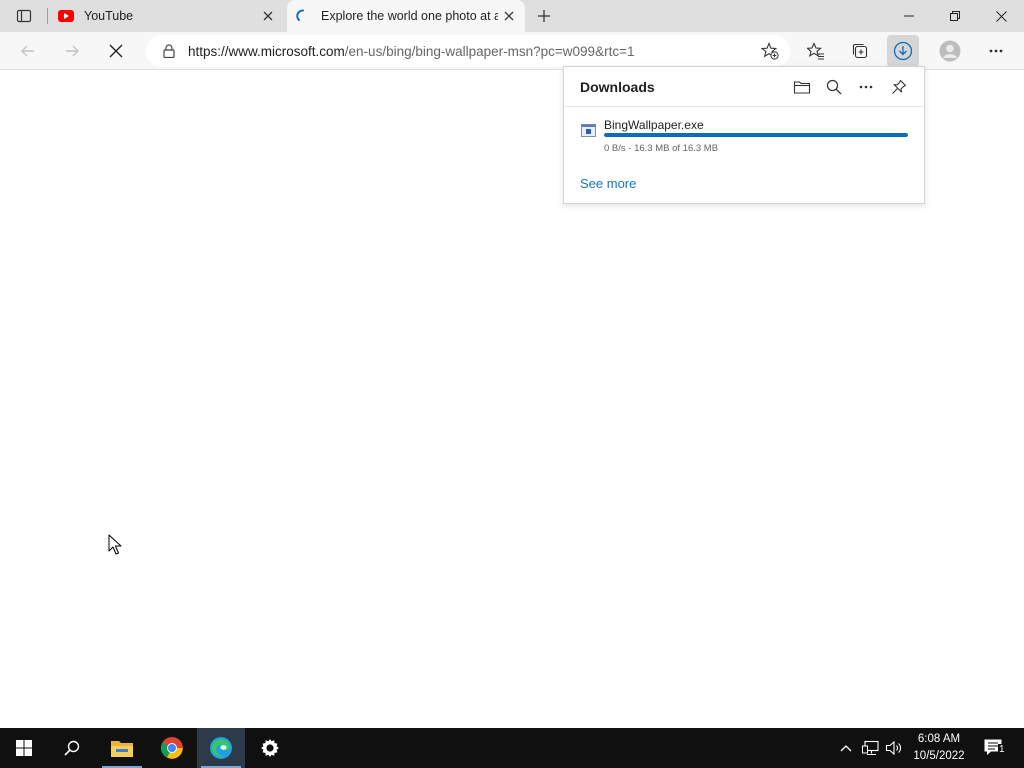  I want to click on stop-loading-button, so click(116, 51).